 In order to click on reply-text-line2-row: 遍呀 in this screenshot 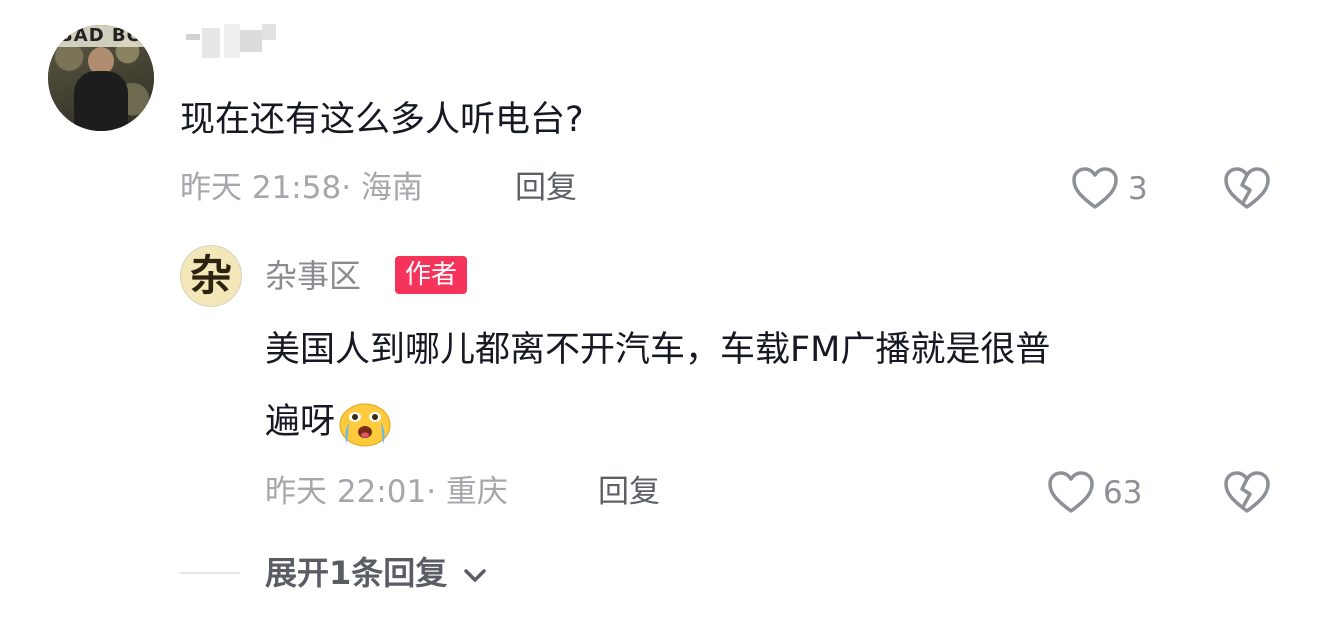, I will do `click(329, 423)`.